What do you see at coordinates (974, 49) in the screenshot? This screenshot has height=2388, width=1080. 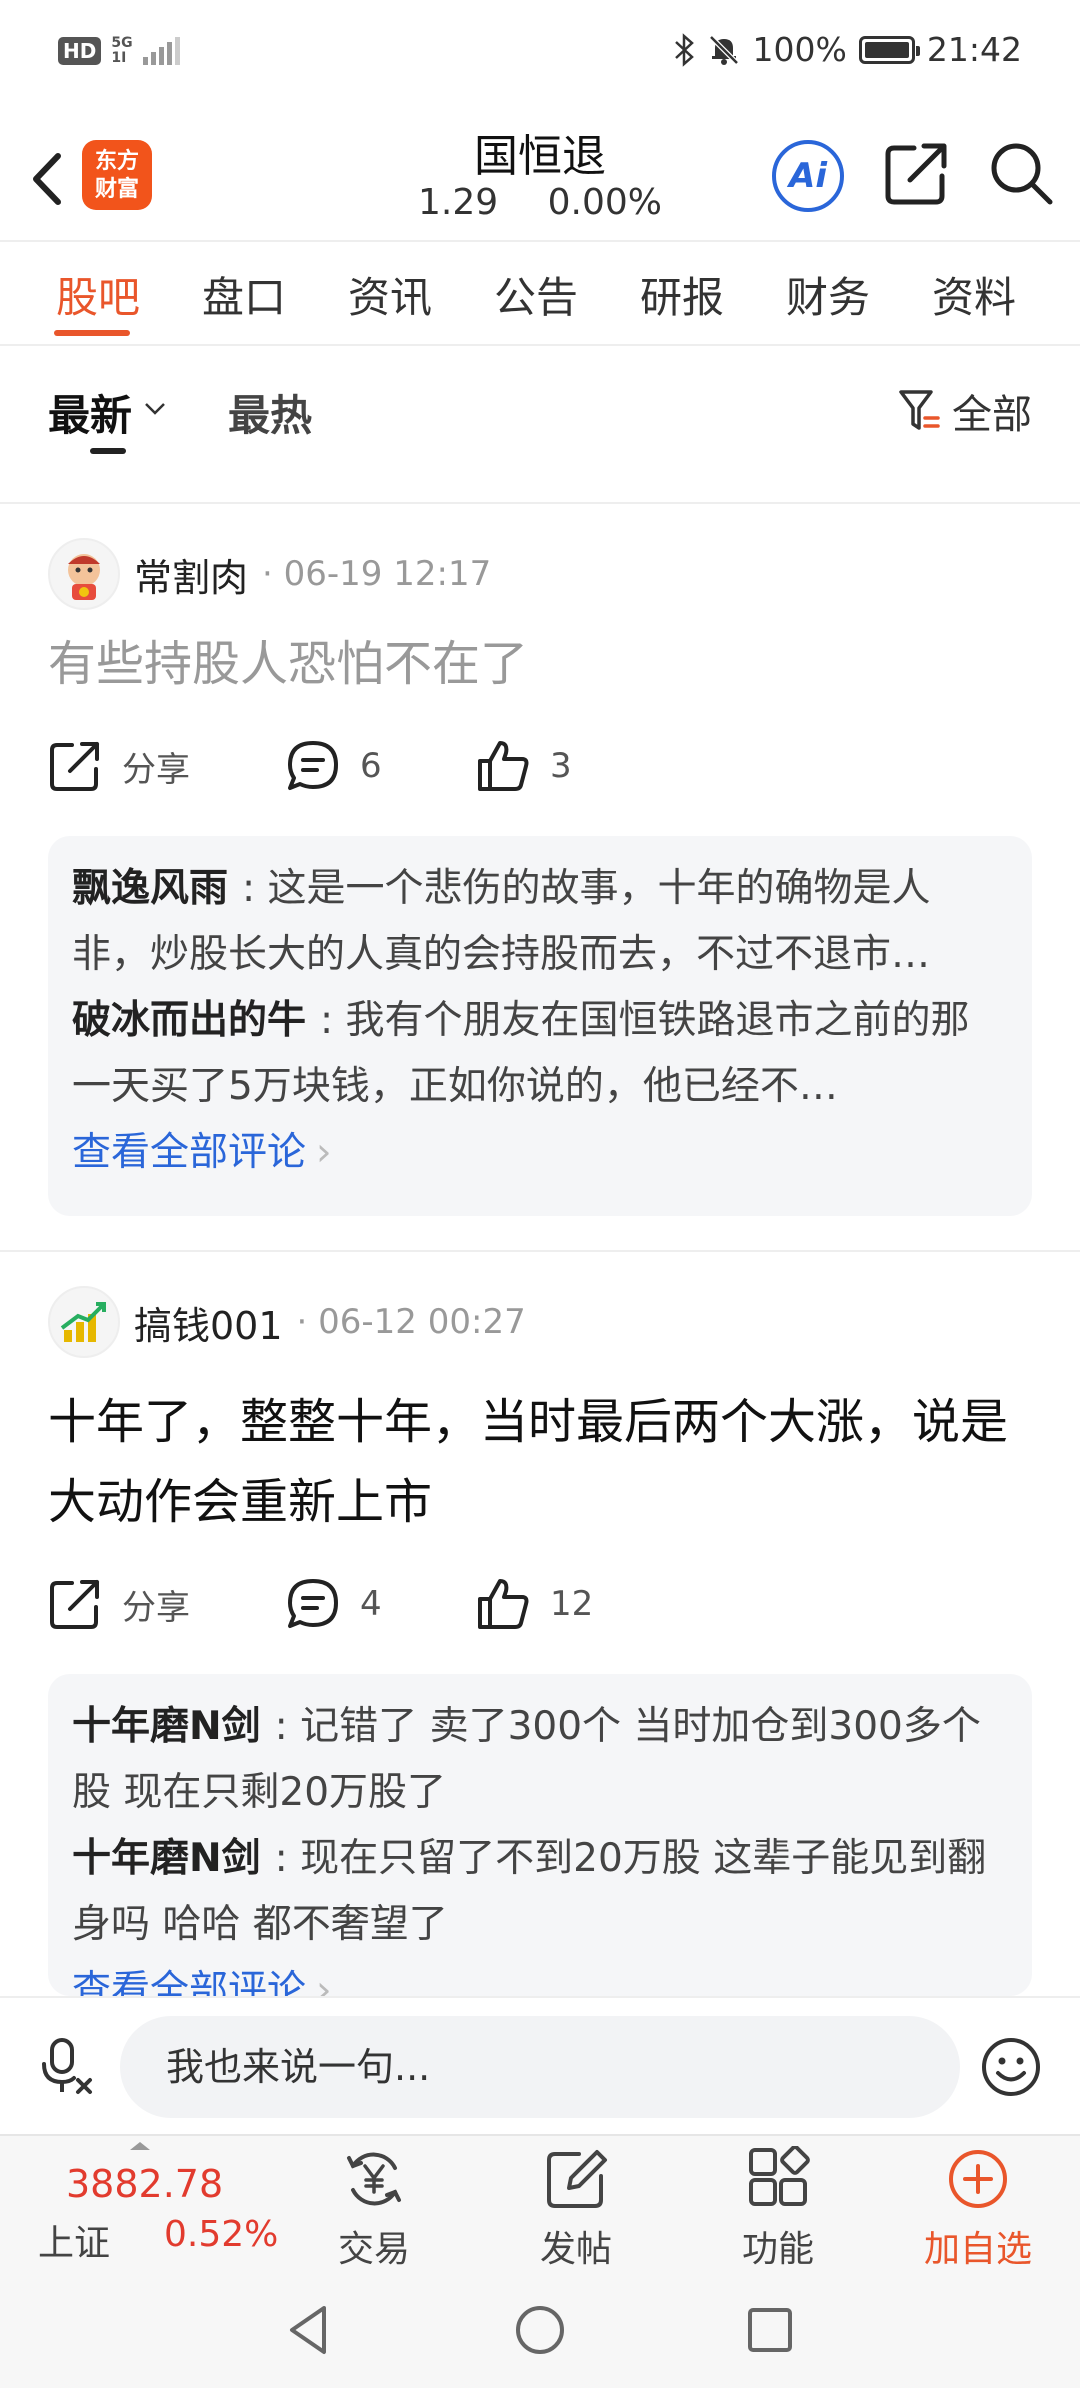 I see `clock: 21:42` at bounding box center [974, 49].